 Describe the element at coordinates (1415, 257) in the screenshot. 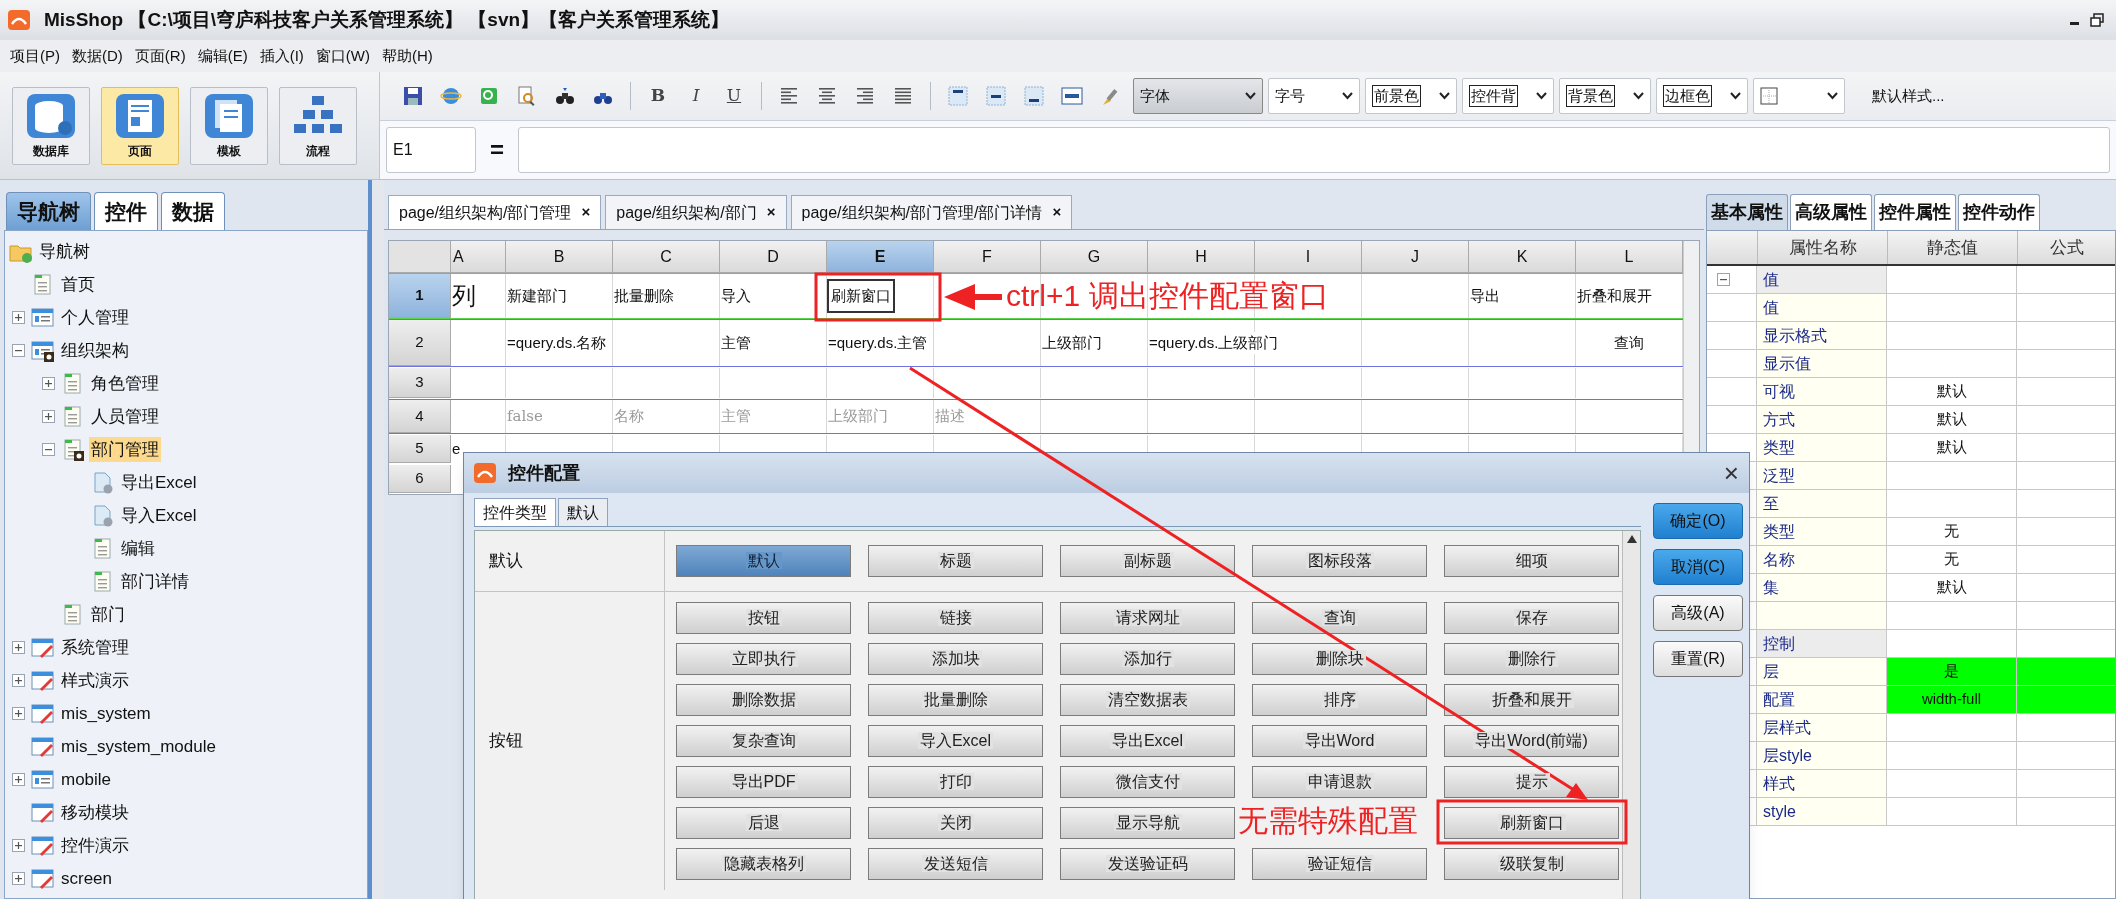

I see `column-header: J` at that location.